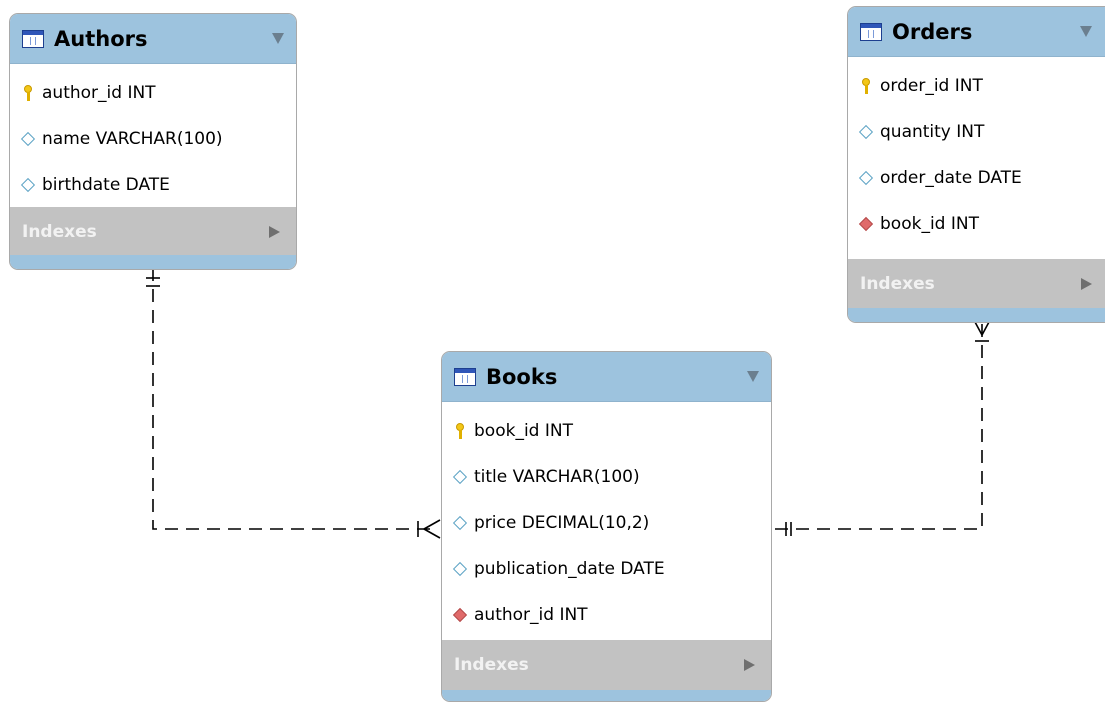 This screenshot has height=702, width=1105. I want to click on authors-table-header: Authors, so click(153, 39).